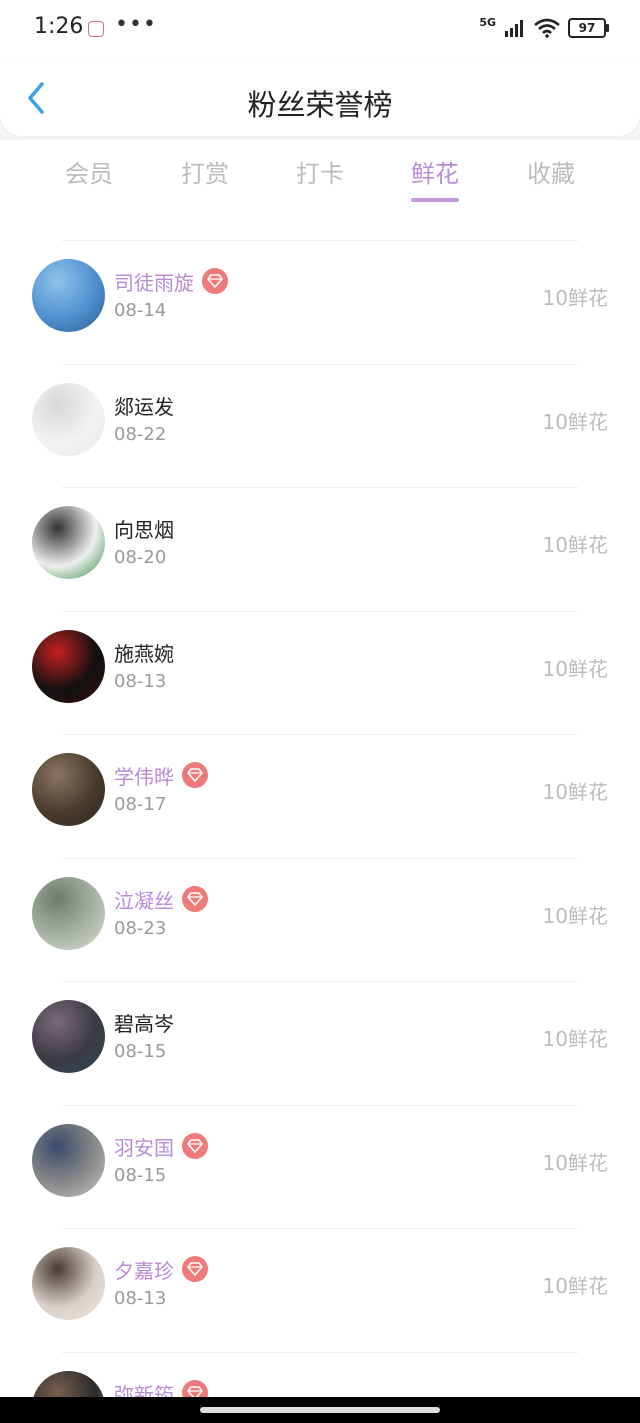 This screenshot has height=1423, width=640. I want to click on status-bar: 1:26 ••• 5G 97, so click(320, 29).